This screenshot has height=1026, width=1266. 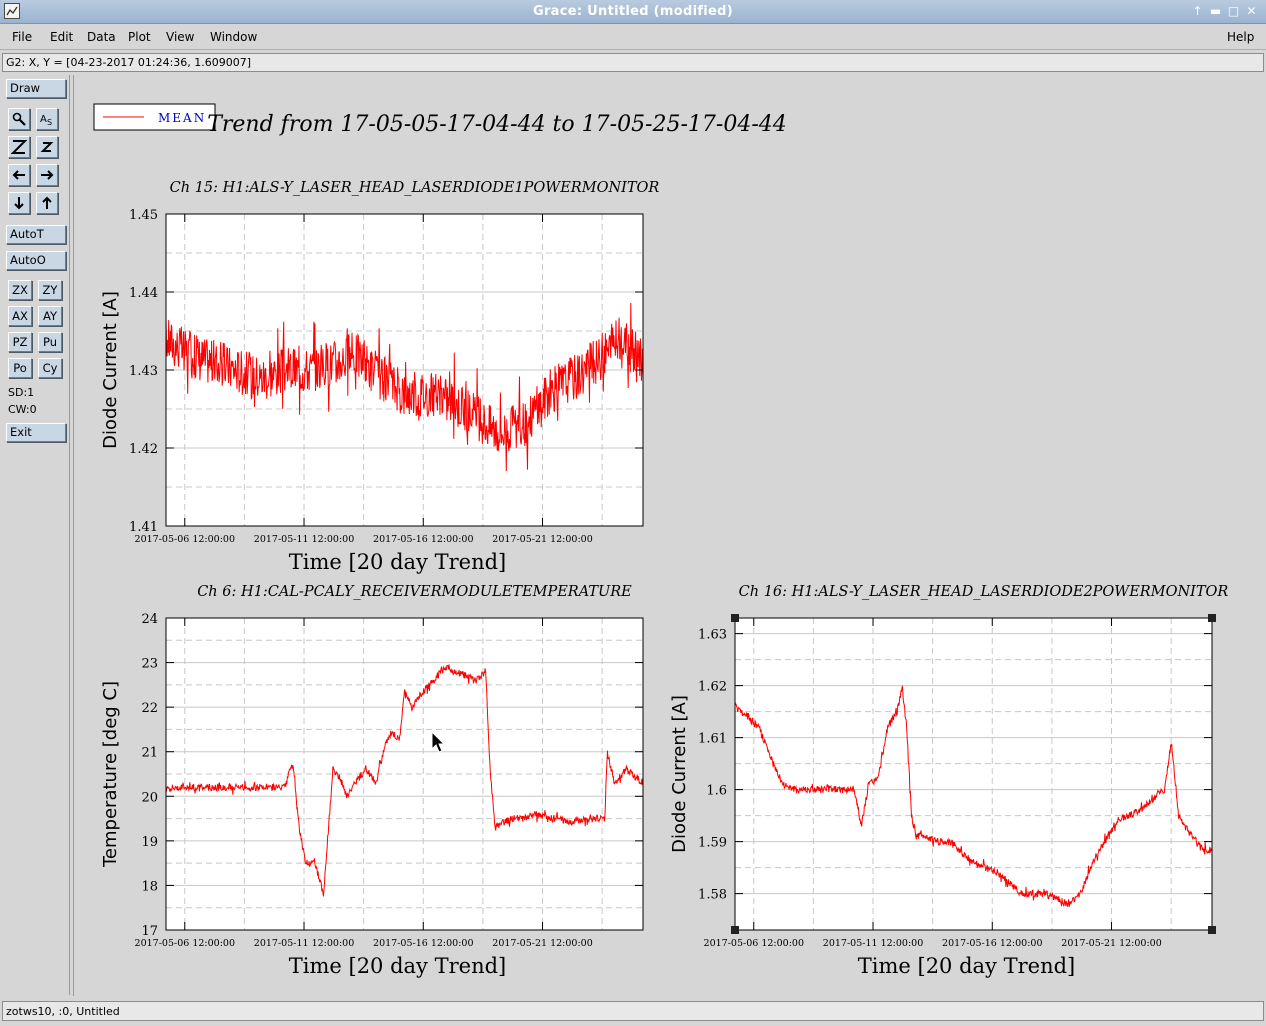 I want to click on ay-button: AY, so click(x=50, y=316).